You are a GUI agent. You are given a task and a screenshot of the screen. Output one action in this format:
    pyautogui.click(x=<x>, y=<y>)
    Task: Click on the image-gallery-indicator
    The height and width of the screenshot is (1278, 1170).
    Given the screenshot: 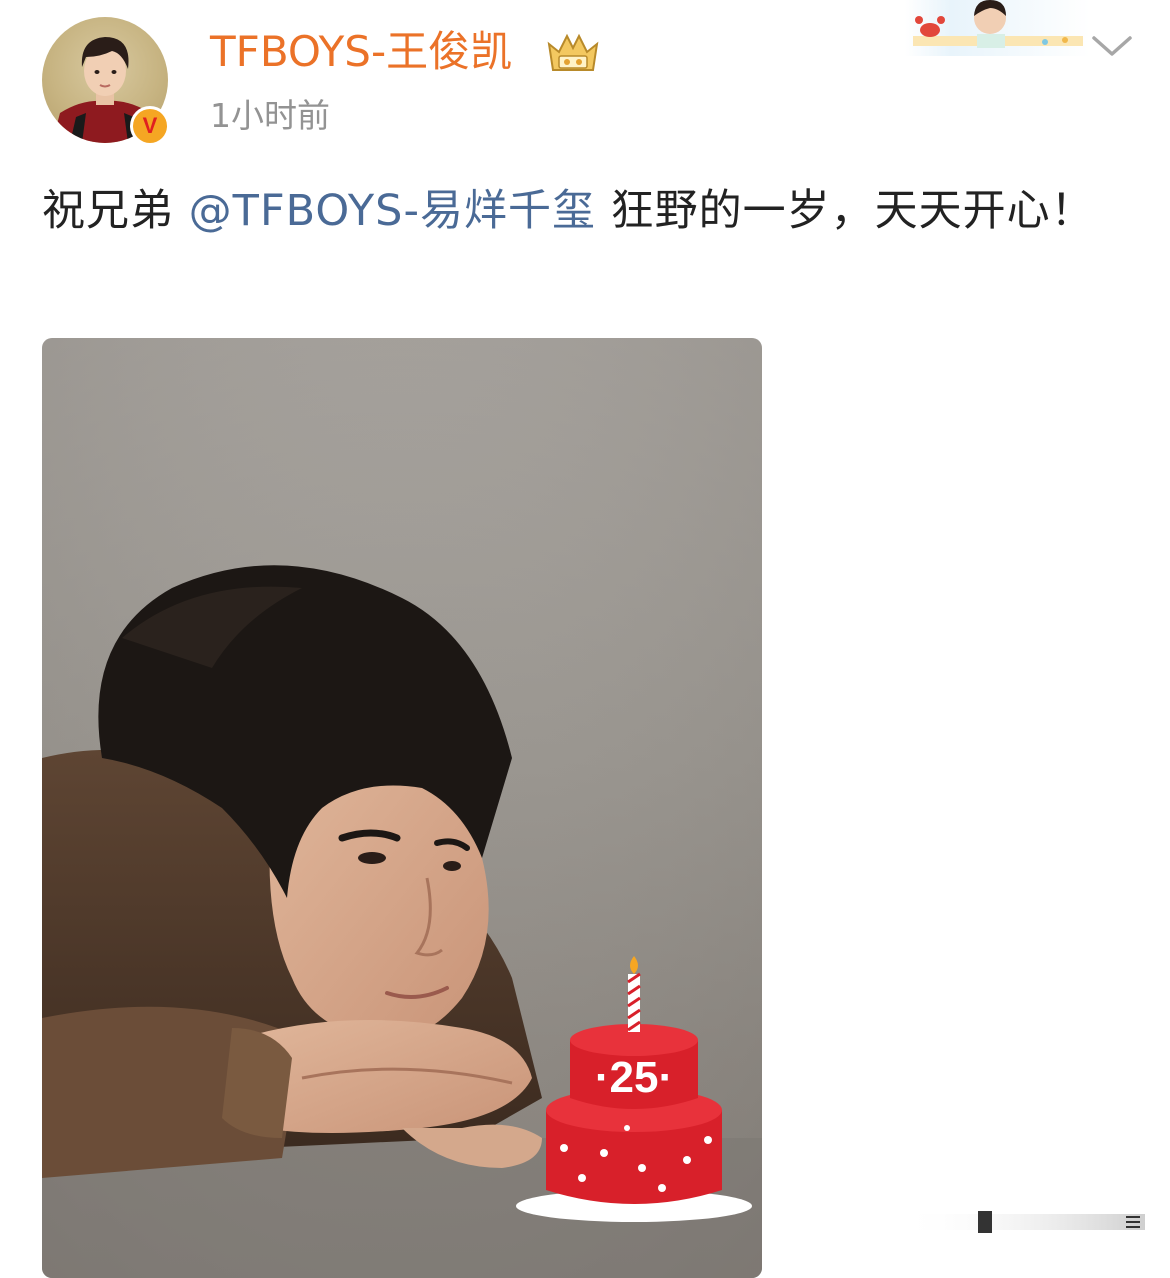 What is the action you would take?
    pyautogui.click(x=1022, y=1222)
    